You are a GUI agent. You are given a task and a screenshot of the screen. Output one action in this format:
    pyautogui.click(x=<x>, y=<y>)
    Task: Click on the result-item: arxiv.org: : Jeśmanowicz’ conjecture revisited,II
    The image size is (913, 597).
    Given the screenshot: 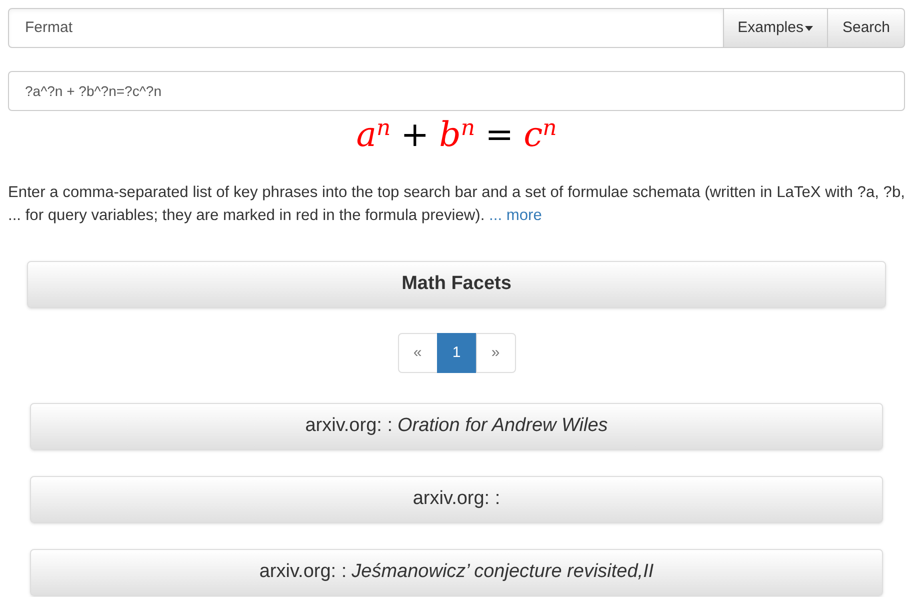 What is the action you would take?
    pyautogui.click(x=456, y=572)
    